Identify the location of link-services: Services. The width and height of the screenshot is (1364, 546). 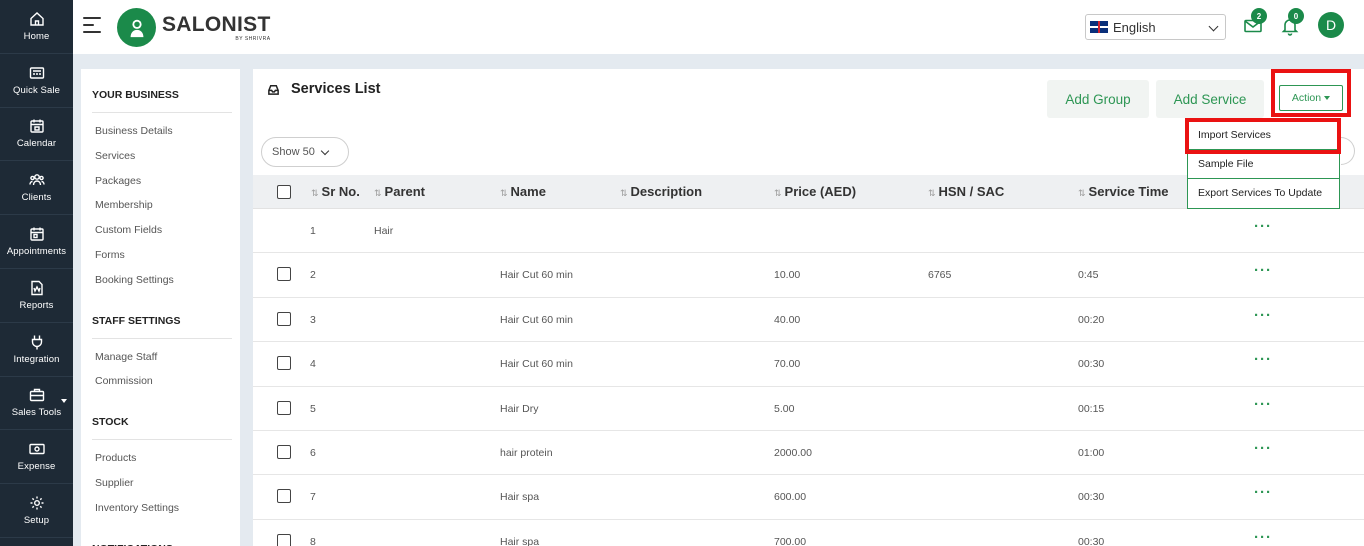
(162, 156).